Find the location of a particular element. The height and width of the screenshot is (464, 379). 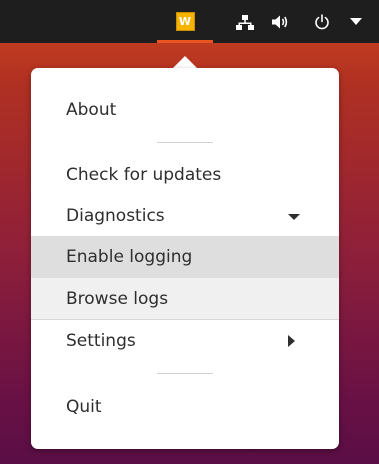

system-menu-arrow-icon is located at coordinates (356, 21).